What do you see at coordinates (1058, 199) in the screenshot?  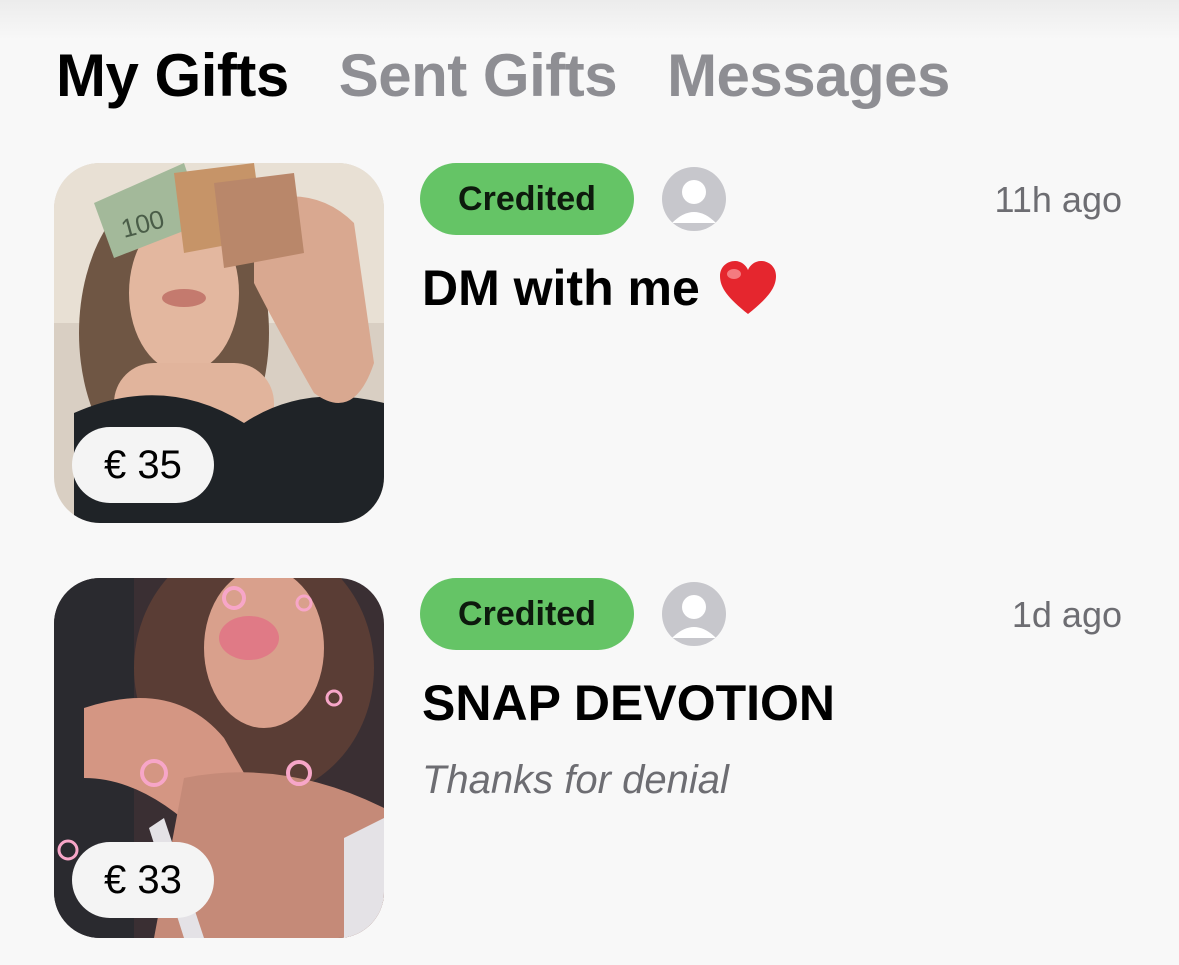 I see `timestamp: 11h ago` at bounding box center [1058, 199].